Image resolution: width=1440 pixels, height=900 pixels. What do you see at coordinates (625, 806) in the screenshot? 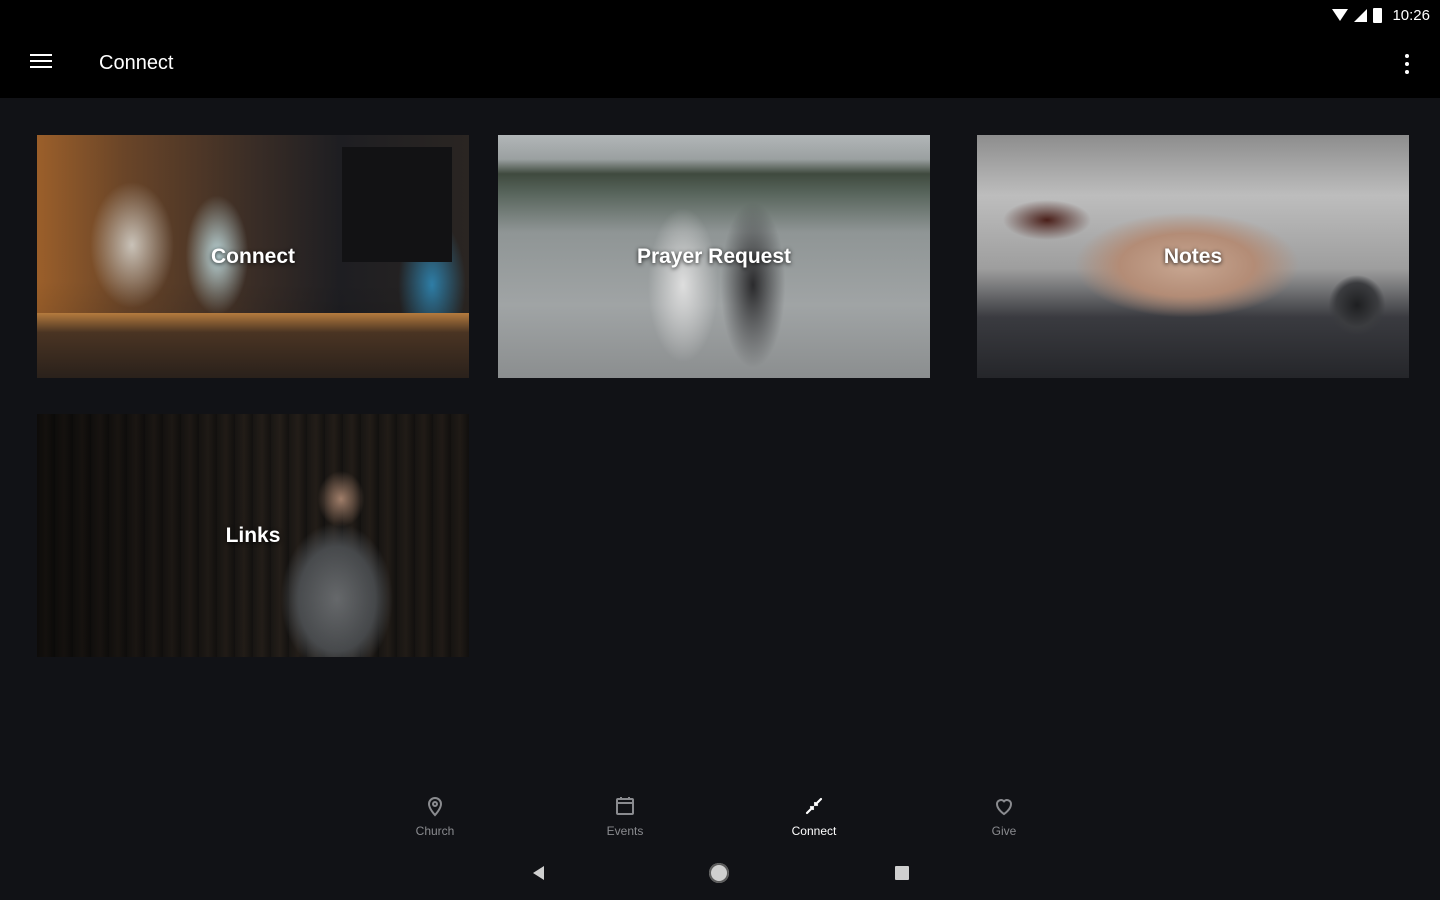
I see `calendar-icon` at bounding box center [625, 806].